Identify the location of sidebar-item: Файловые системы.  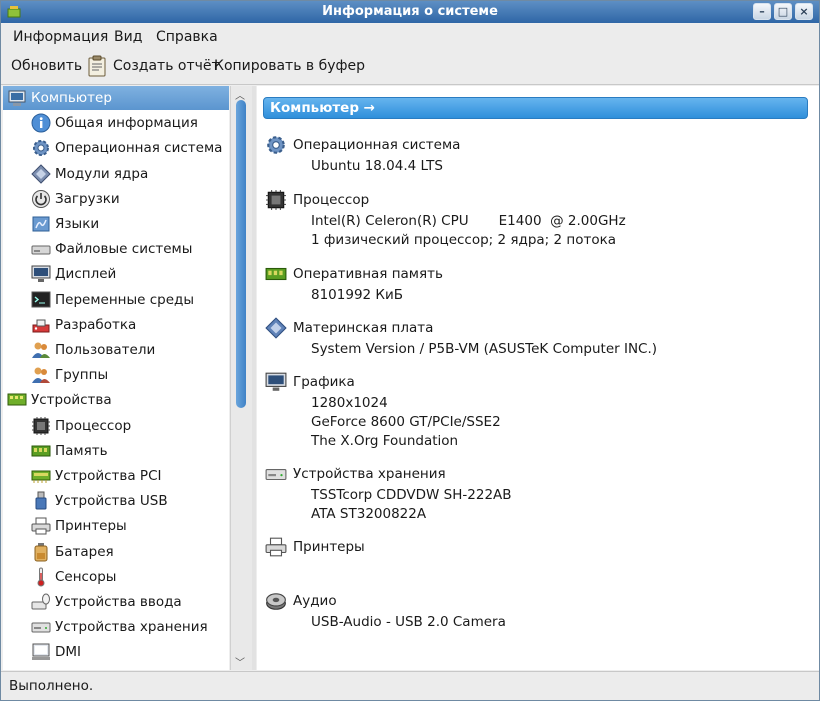
(116, 249).